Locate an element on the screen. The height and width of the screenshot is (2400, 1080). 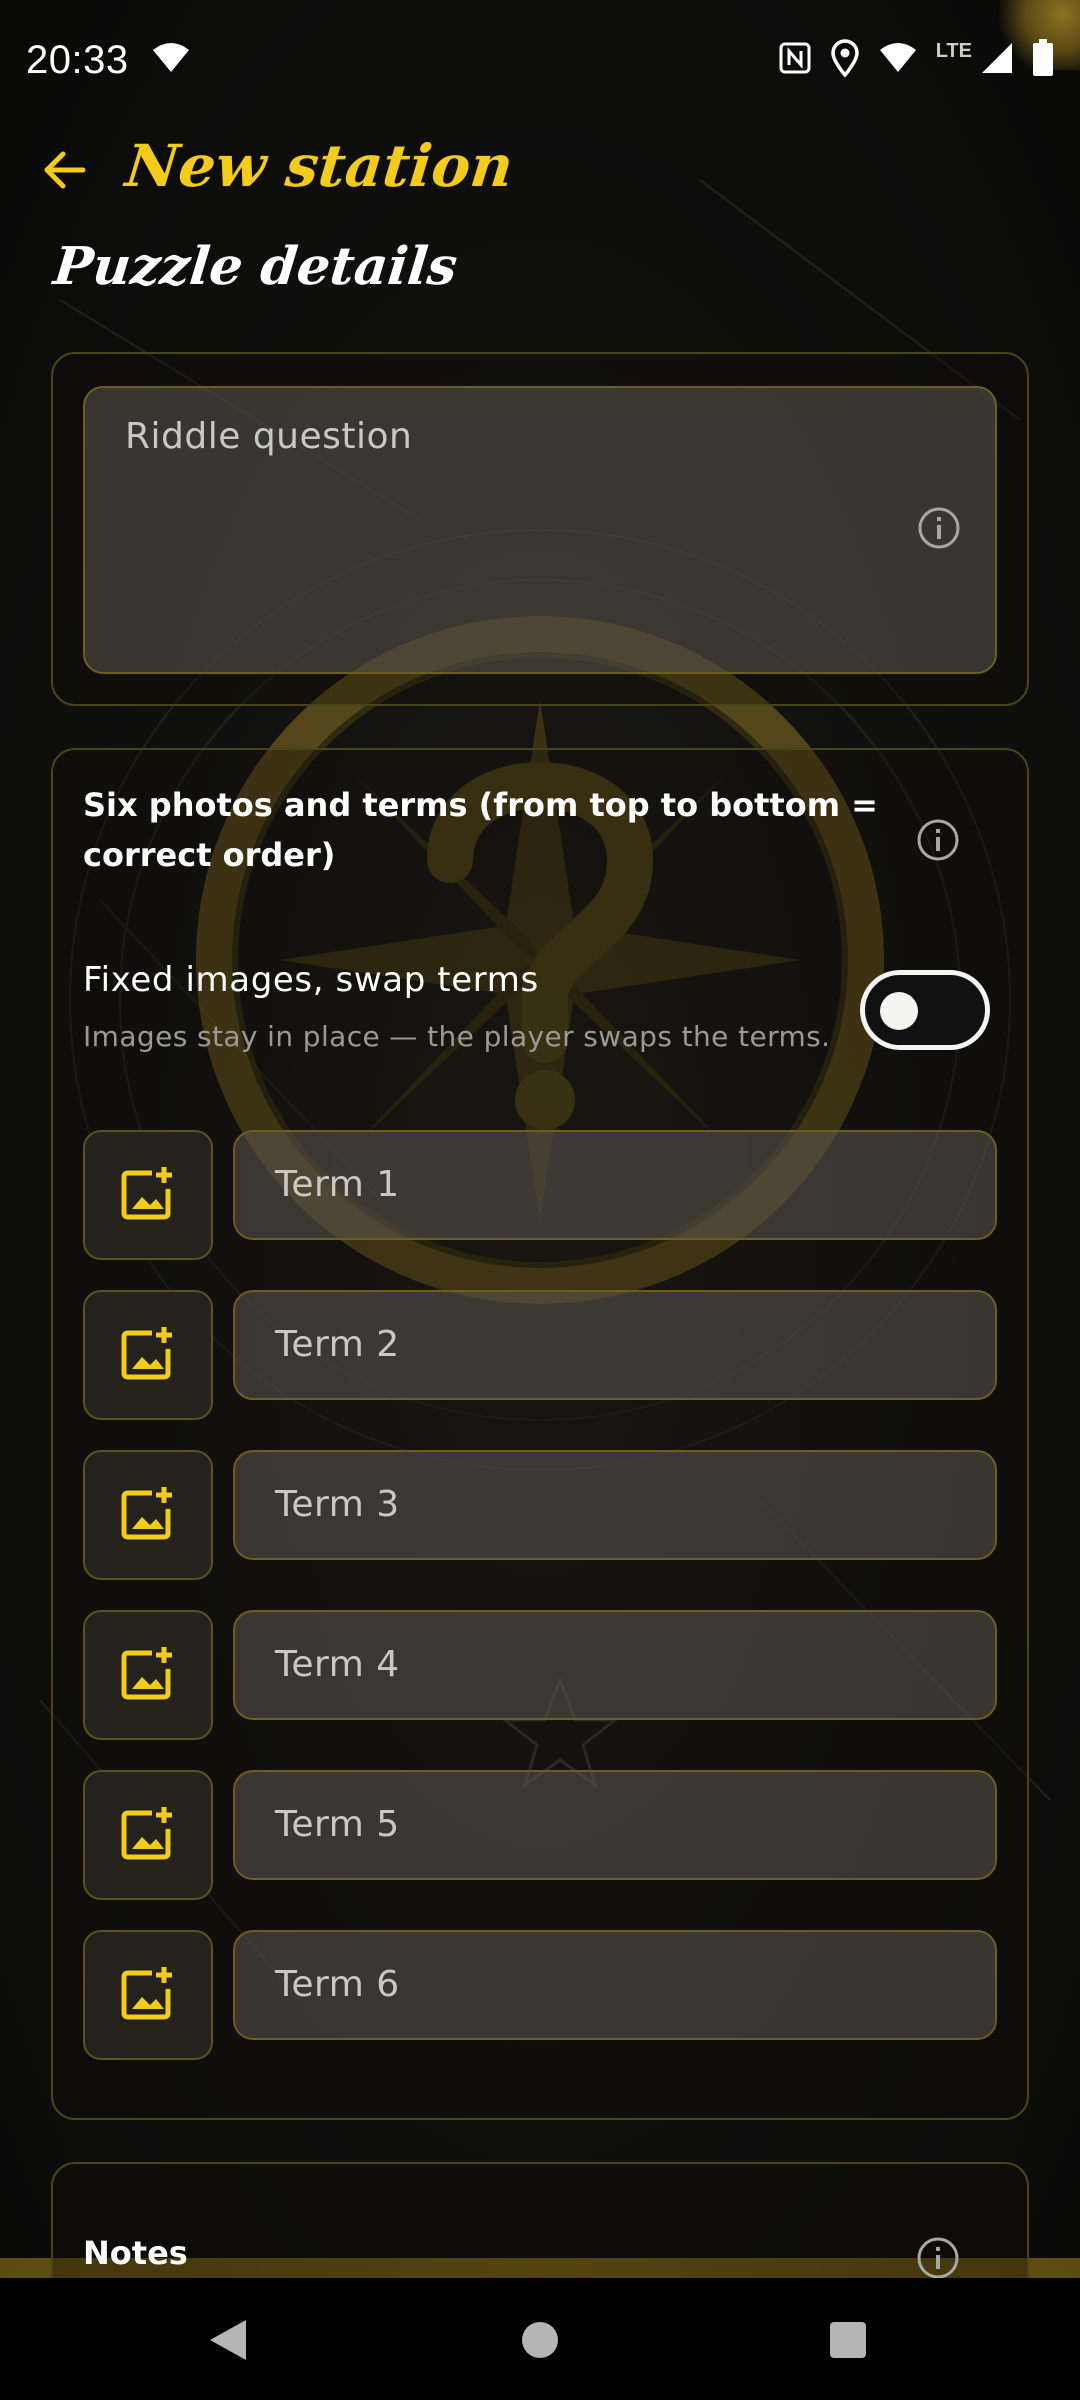
riddle-question-input: Riddle question is located at coordinates (540, 530).